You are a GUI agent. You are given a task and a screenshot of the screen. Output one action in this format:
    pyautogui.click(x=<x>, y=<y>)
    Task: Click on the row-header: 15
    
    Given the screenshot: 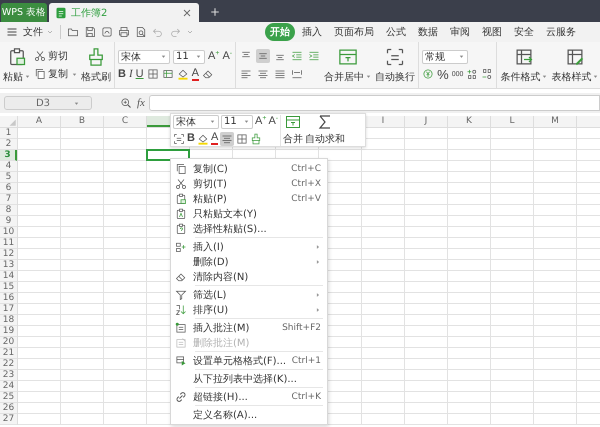 What is the action you would take?
    pyautogui.click(x=8, y=287)
    